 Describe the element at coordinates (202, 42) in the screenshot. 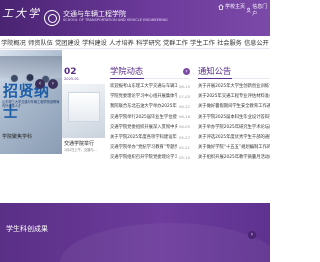

I see `nav-item-student-work: 学生工作` at that location.